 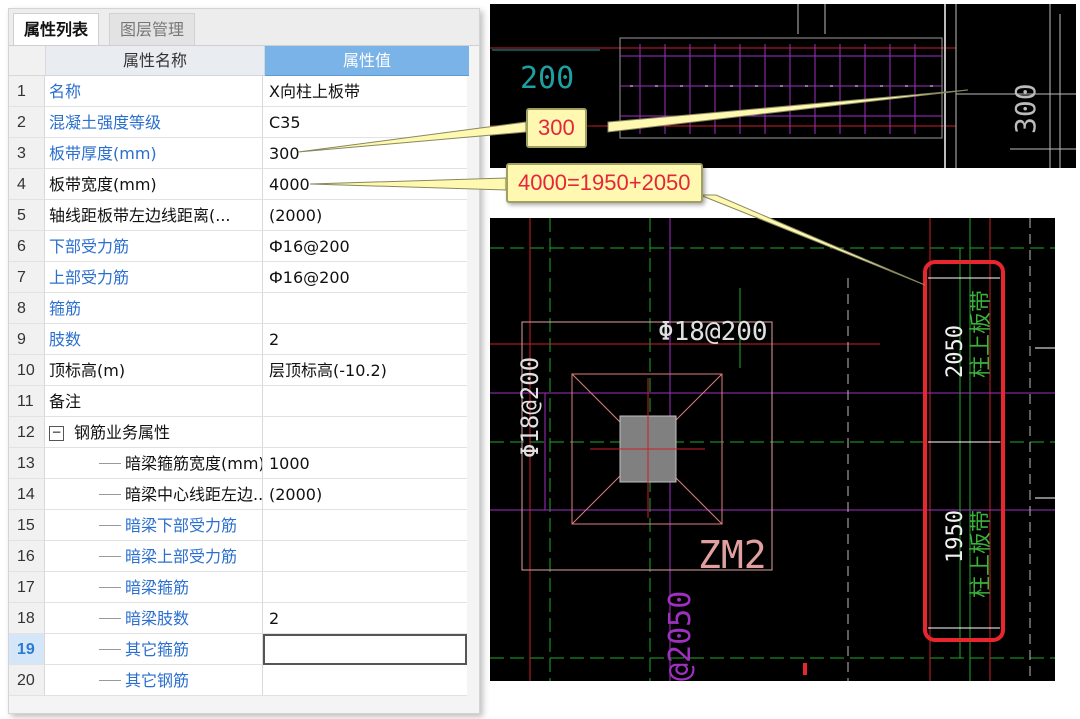 I want to click on property-name-text: 其它箍筋, so click(x=157, y=649).